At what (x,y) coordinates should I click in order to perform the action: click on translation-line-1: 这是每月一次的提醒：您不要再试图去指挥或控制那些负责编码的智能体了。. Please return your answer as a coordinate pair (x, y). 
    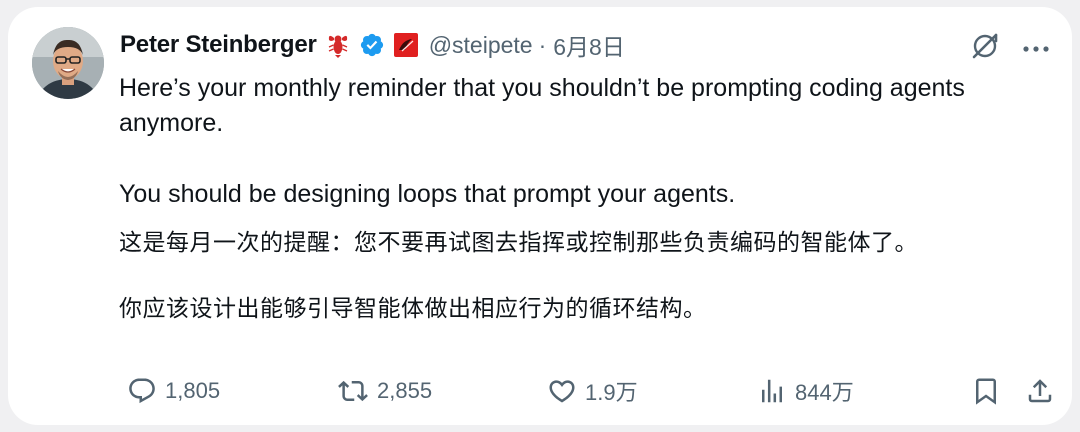
    Looking at the image, I should click on (518, 243).